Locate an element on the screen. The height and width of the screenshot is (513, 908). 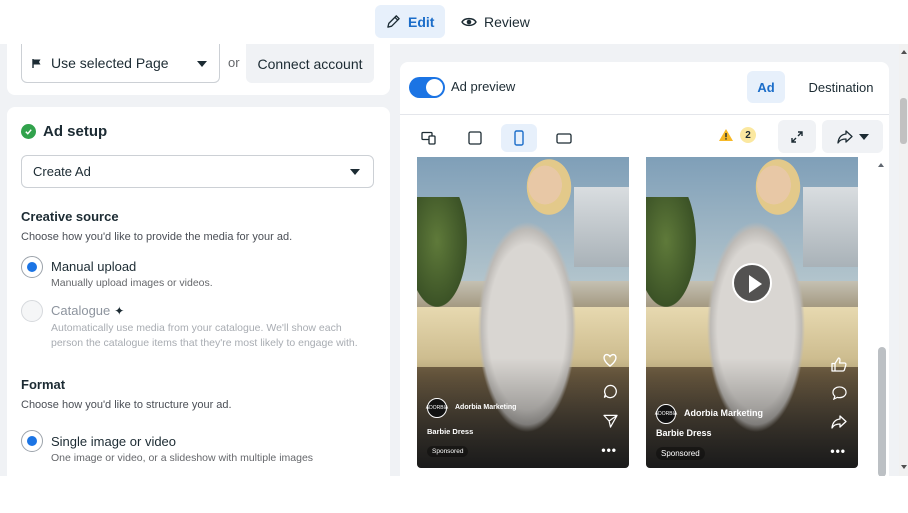
all-placements-button is located at coordinates (429, 138).